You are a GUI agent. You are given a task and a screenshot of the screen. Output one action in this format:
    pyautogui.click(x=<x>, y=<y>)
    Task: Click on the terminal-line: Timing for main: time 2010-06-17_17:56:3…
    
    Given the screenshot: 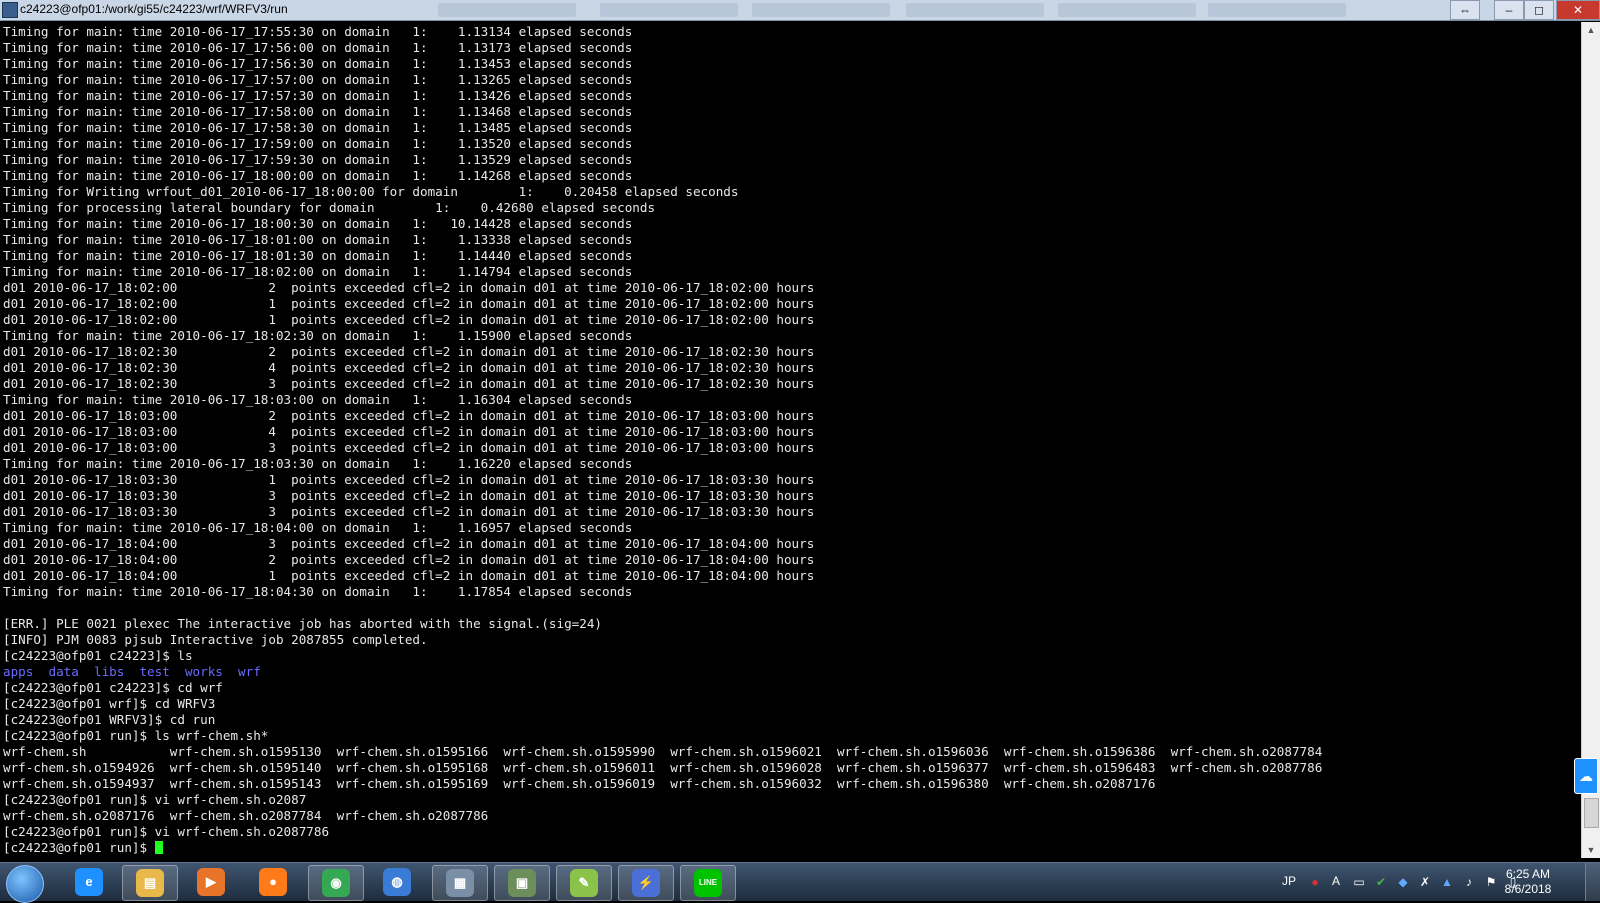 What is the action you would take?
    pyautogui.click(x=318, y=63)
    